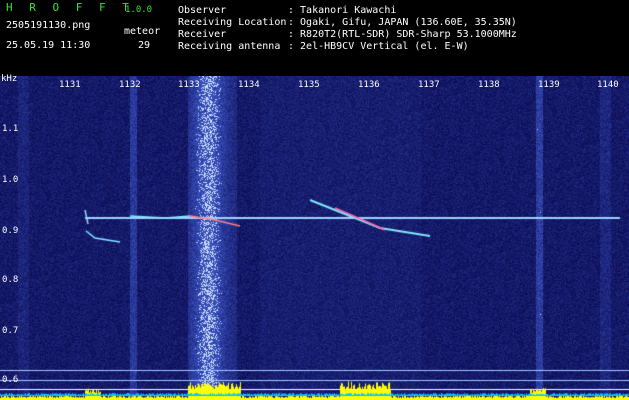 The image size is (629, 400). I want to click on x-tick-label: 1134, so click(249, 85).